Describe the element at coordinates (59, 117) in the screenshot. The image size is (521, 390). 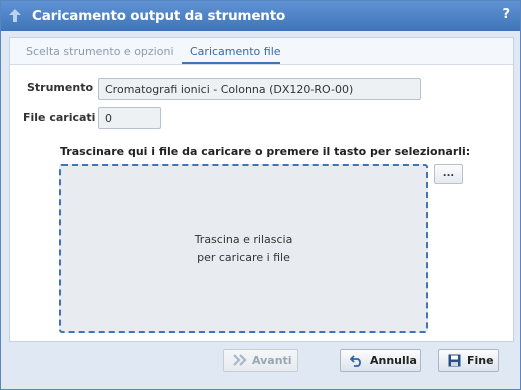
I see `file-caricati-label: File caricati` at that location.